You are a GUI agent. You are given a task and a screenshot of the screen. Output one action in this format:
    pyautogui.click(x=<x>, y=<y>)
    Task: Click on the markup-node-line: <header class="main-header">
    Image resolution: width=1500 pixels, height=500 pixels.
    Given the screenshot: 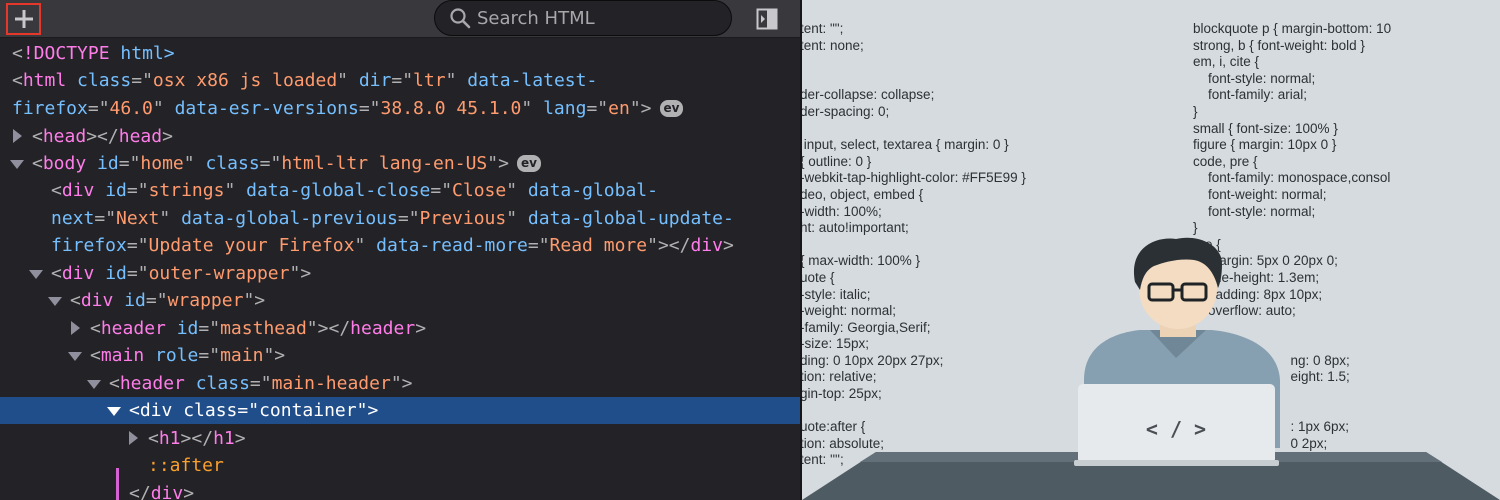 What is the action you would take?
    pyautogui.click(x=400, y=383)
    